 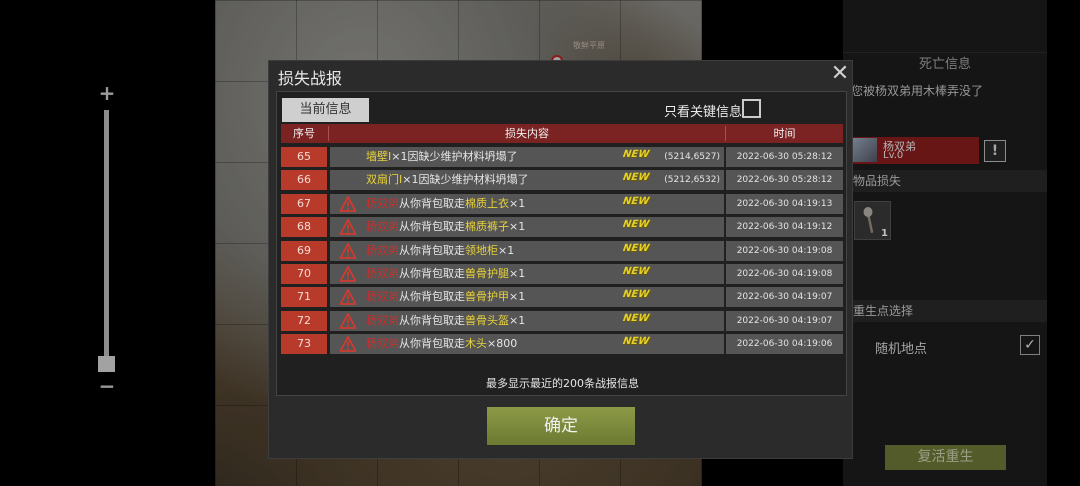 What do you see at coordinates (562, 383) in the screenshot?
I see `footer-note: 最多显示最近的200条战报信息` at bounding box center [562, 383].